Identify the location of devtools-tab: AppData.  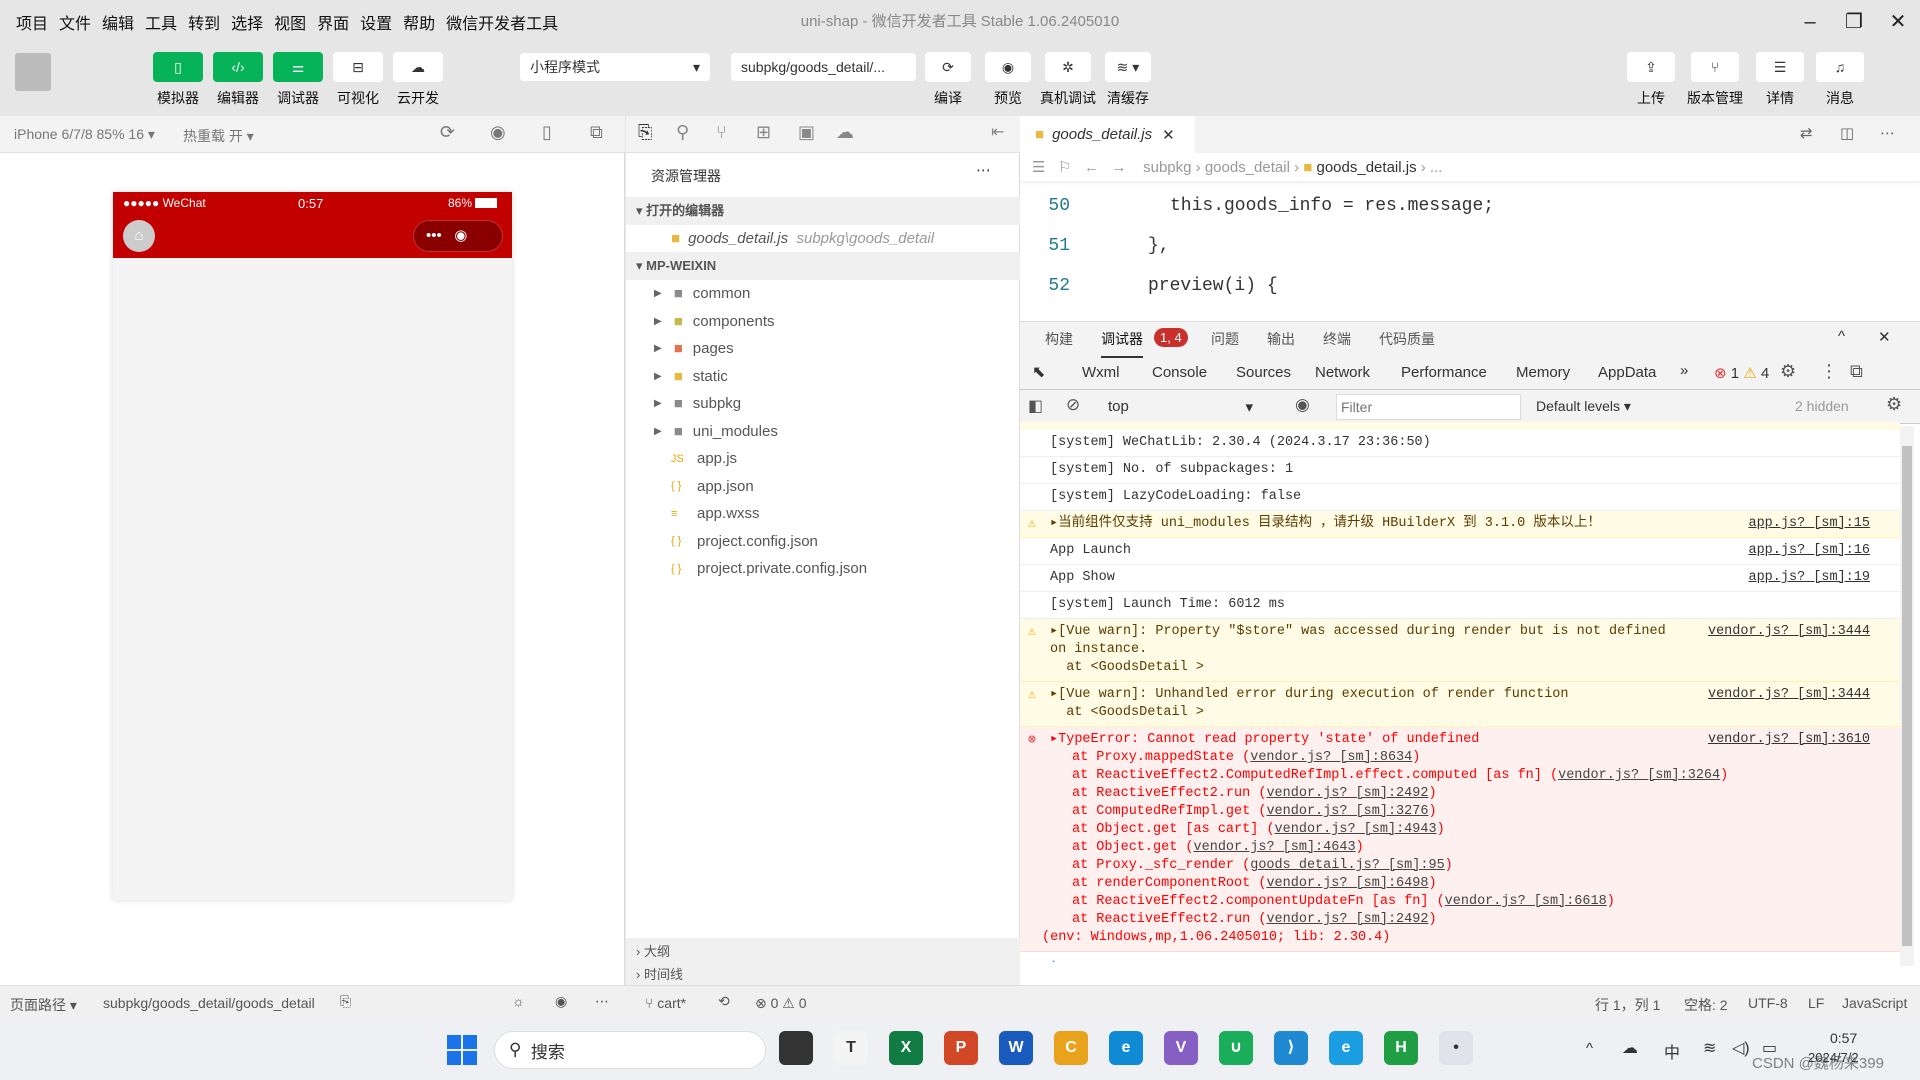
(1627, 373).